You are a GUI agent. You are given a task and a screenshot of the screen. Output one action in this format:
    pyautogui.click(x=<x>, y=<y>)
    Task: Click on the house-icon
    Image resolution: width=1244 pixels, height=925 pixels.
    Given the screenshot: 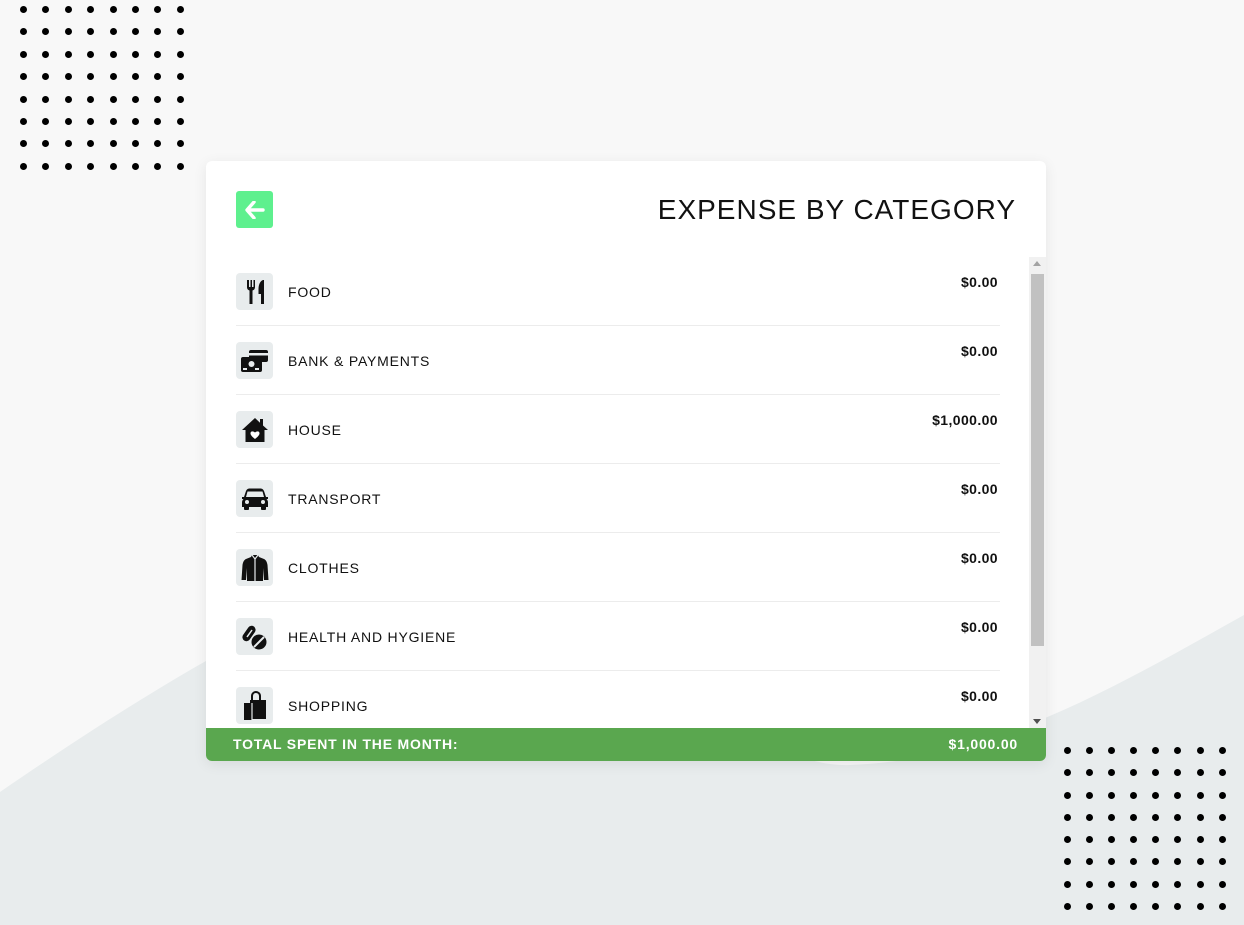 What is the action you would take?
    pyautogui.click(x=254, y=429)
    